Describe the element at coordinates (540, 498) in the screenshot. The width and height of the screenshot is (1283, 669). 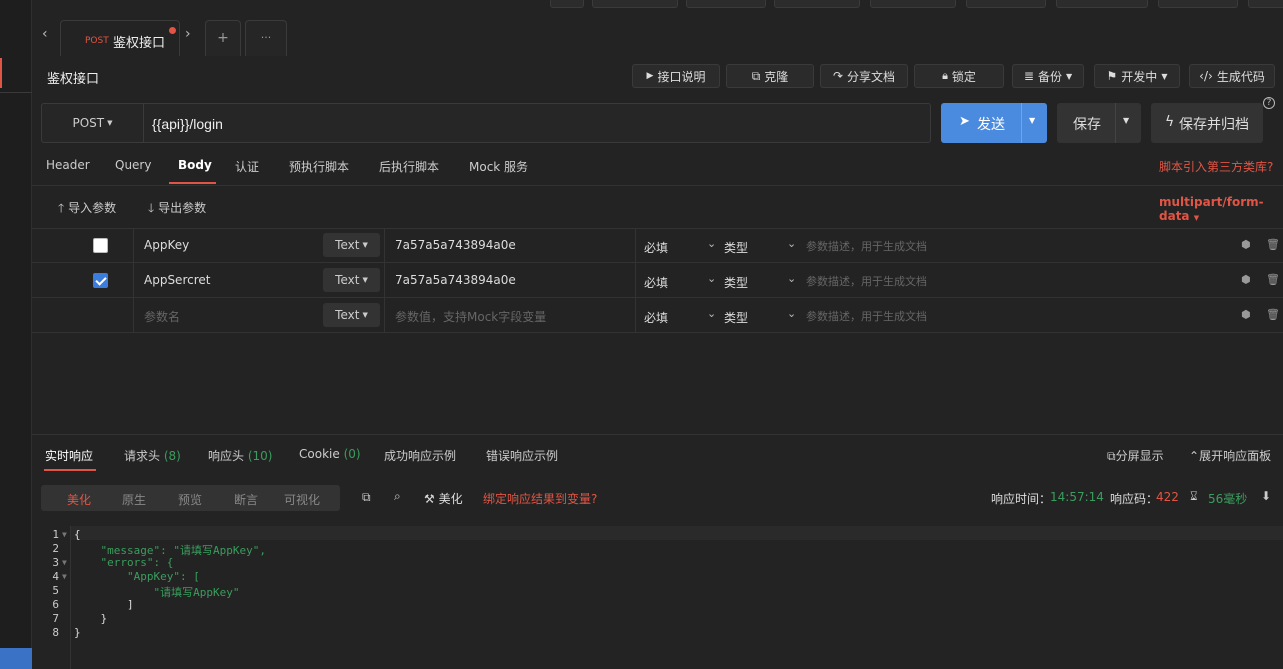
I see `bind-variable-link: 绑定响应结果到变量?` at that location.